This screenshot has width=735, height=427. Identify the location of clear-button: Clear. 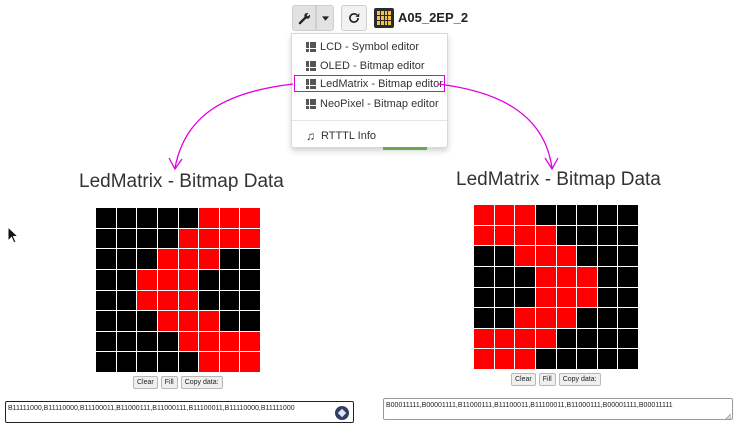
(523, 379).